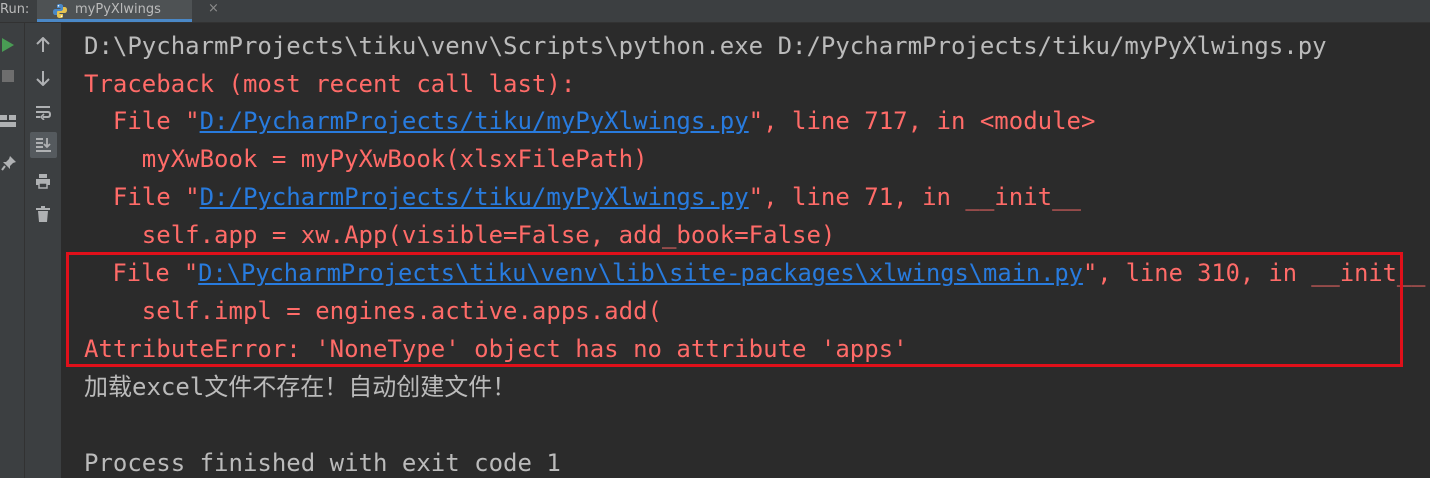 This screenshot has width=1430, height=478. What do you see at coordinates (330, 84) in the screenshot?
I see `traceback-header: Traceback (most recent call last):` at bounding box center [330, 84].